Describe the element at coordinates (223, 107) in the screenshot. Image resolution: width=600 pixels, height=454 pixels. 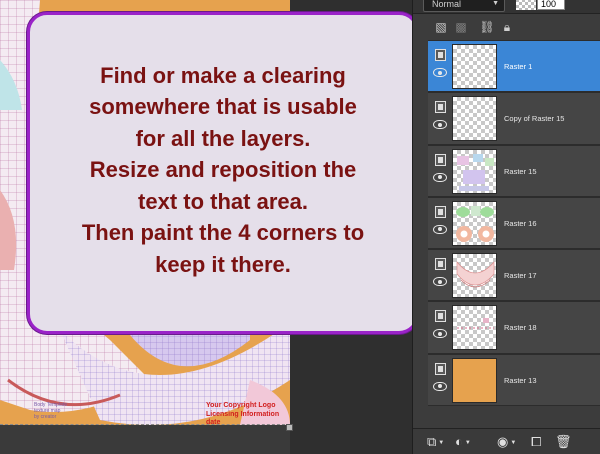
I see `instruction-line-2: somewhere that is usable` at that location.